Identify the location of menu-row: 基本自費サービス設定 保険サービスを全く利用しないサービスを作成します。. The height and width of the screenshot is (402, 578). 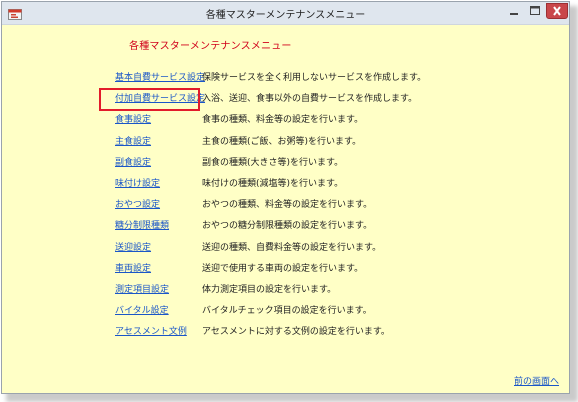
(282, 78).